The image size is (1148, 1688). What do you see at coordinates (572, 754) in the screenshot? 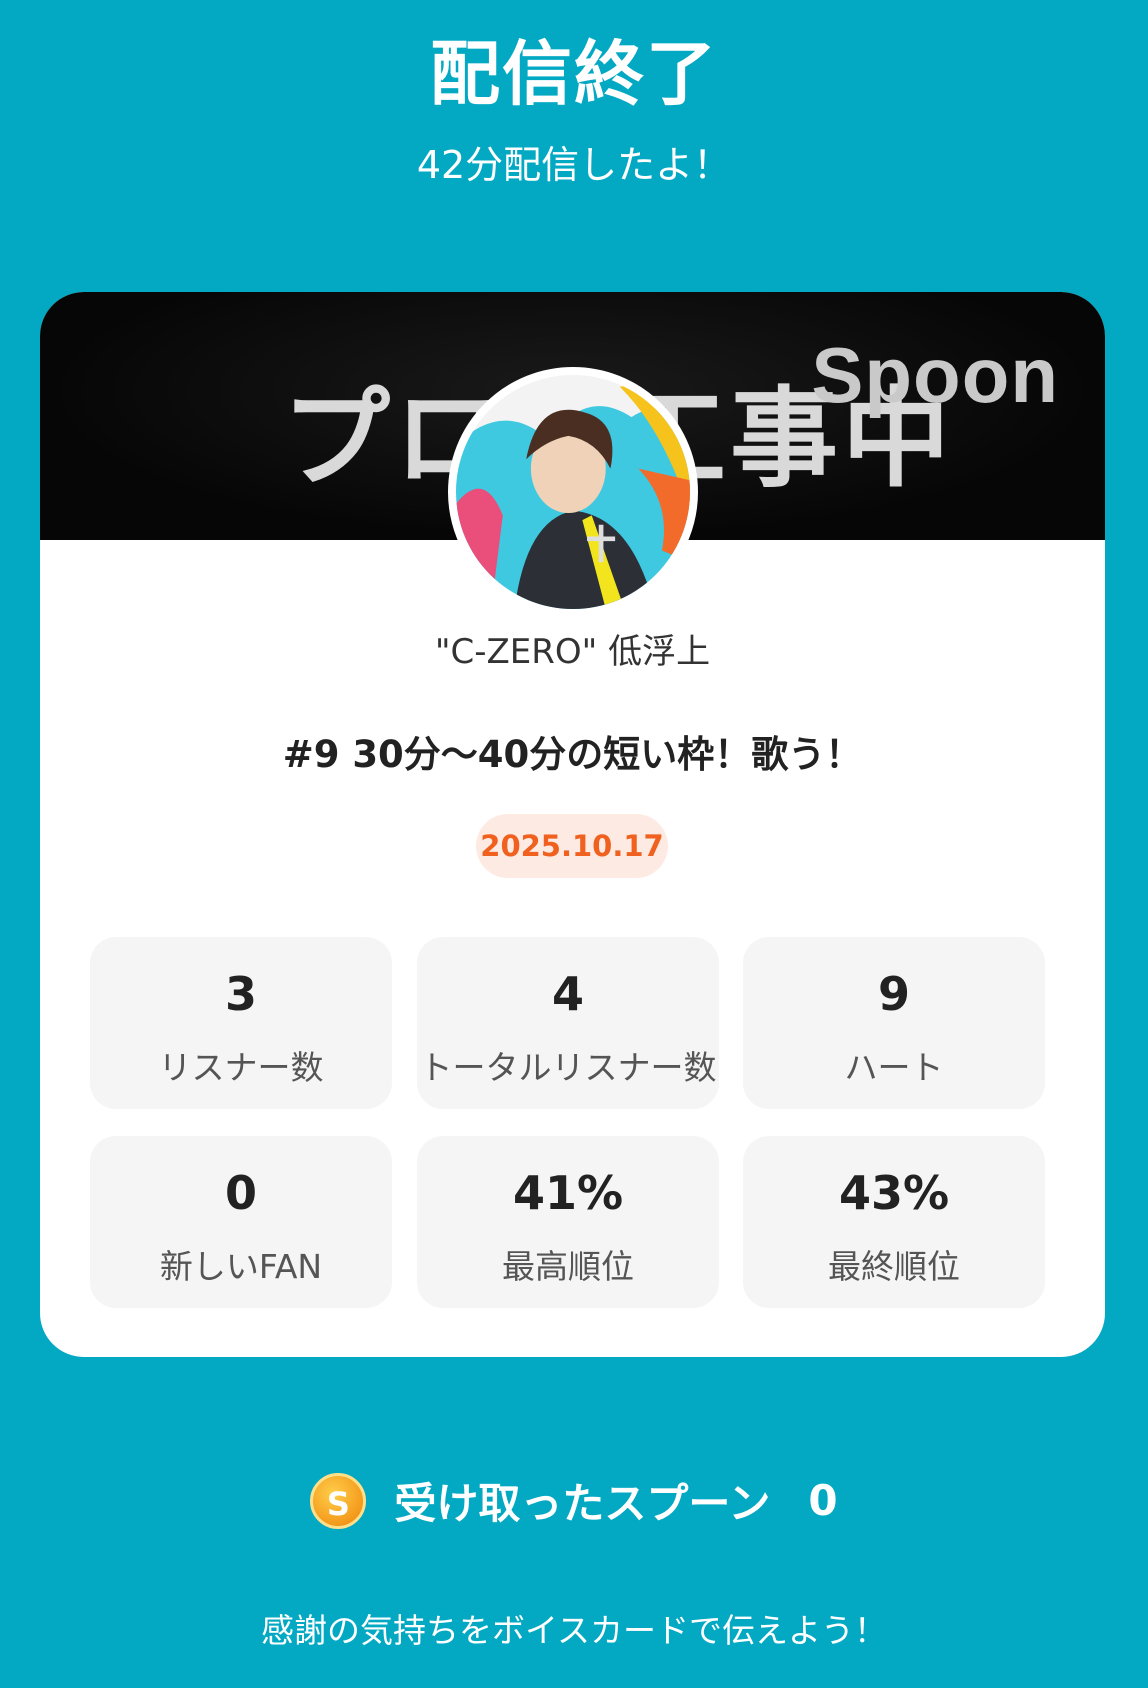
I see `live-title: #9 30分〜40分の短い枠！歌う！` at bounding box center [572, 754].